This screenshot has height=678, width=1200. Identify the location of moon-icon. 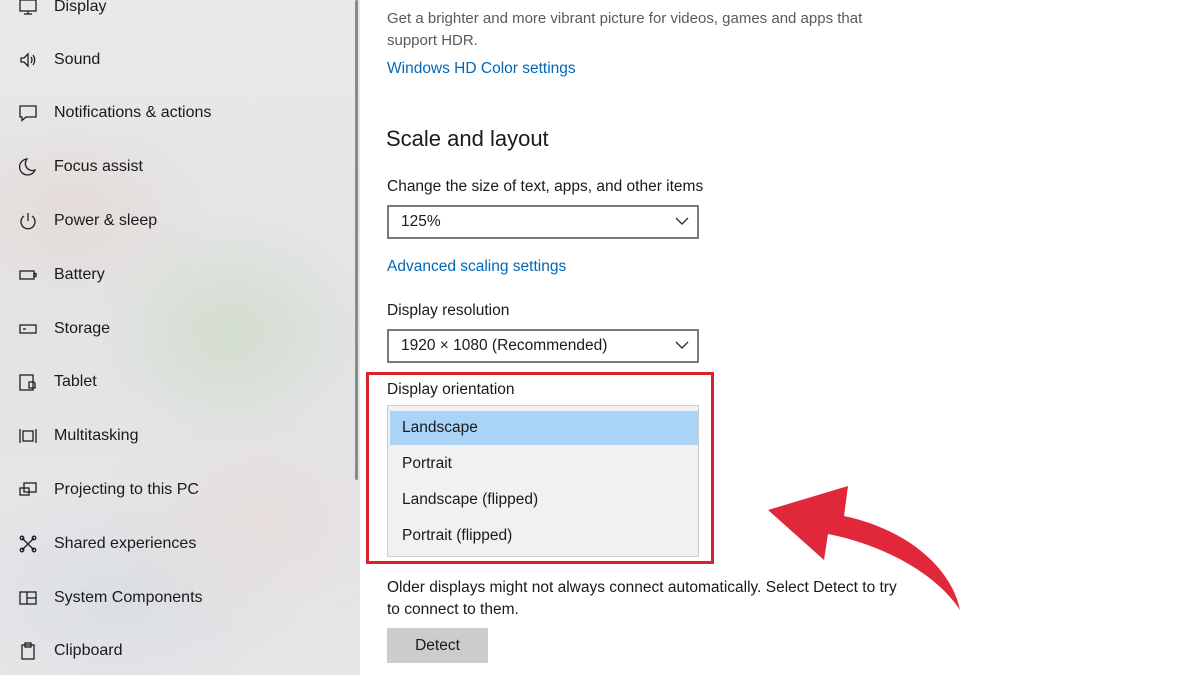
(28, 167).